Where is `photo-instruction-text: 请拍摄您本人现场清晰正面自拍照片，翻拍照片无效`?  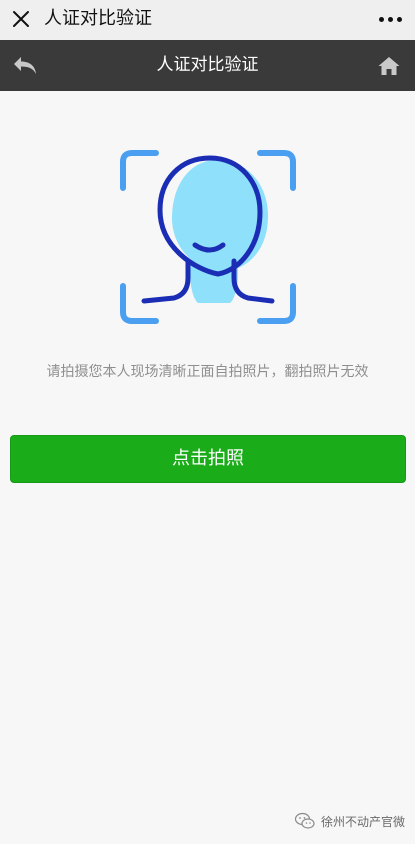
photo-instruction-text: 请拍摄您本人现场清晰正面自拍照片，翻拍照片无效 is located at coordinates (207, 372).